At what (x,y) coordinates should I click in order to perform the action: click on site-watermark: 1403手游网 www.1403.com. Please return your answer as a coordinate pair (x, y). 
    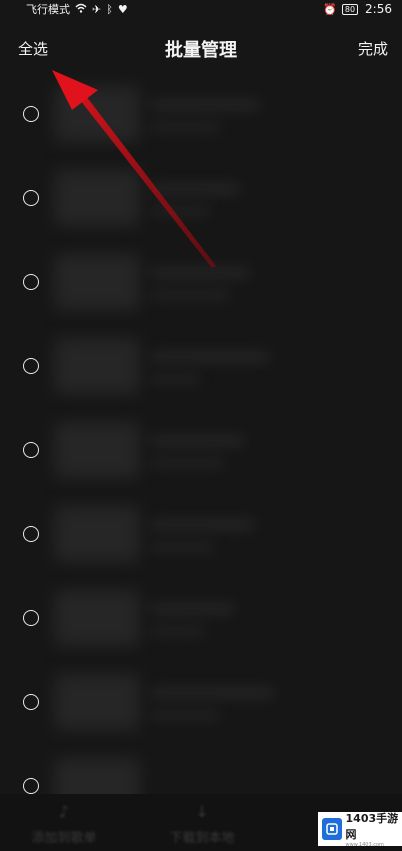
    Looking at the image, I should click on (360, 829).